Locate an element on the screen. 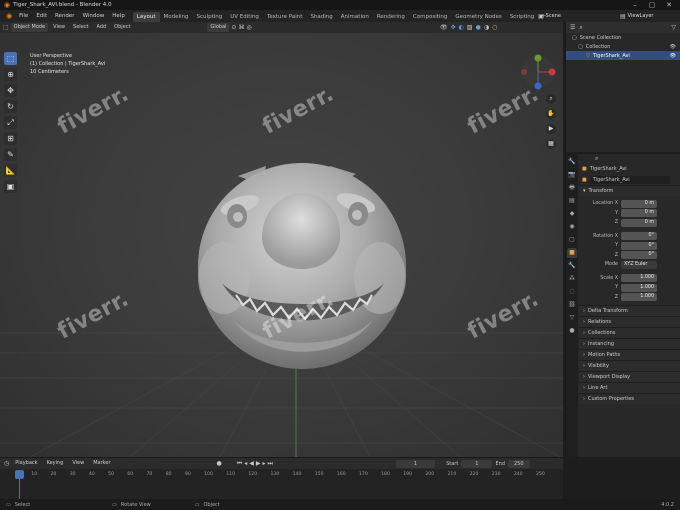 Image resolution: width=680 pixels, height=510 pixels. outliner-root: ▢ Scene Collection is located at coordinates (623, 37).